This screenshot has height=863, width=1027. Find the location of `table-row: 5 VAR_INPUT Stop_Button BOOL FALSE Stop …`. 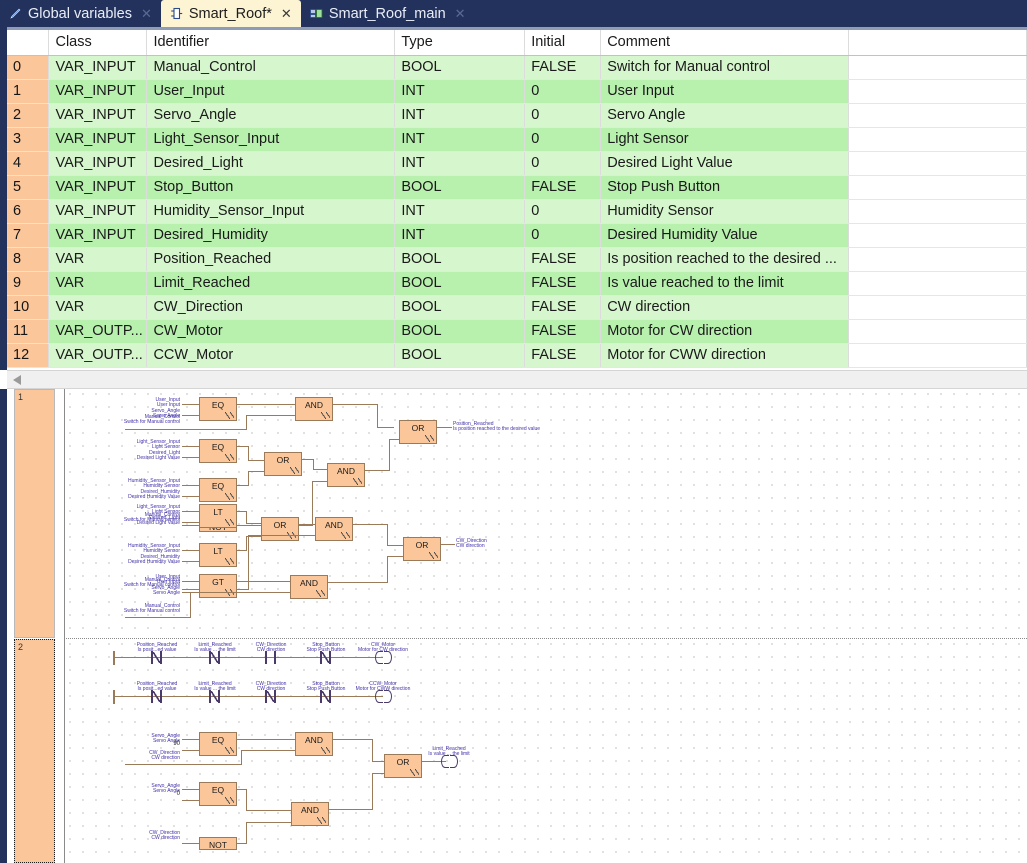

table-row: 5 VAR_INPUT Stop_Button BOOL FALSE Stop … is located at coordinates (517, 187).